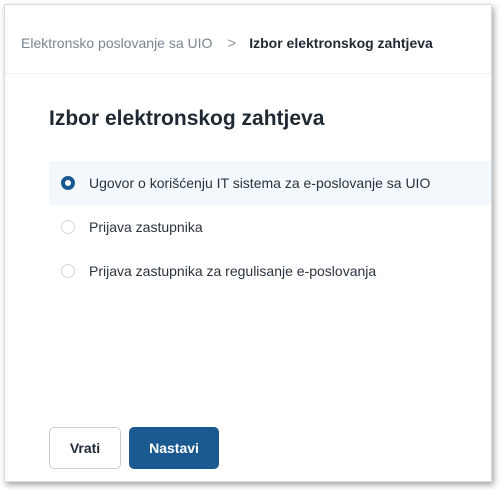 The image size is (501, 490). Describe the element at coordinates (248, 73) in the screenshot. I see `header-divider` at that location.